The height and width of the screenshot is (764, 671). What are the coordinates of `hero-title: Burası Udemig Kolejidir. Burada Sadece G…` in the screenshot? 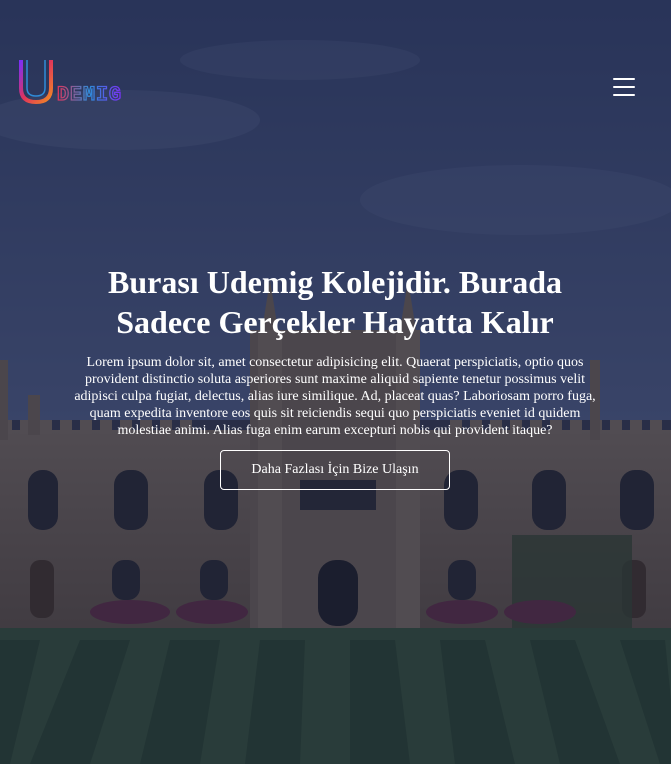 It's located at (335, 302).